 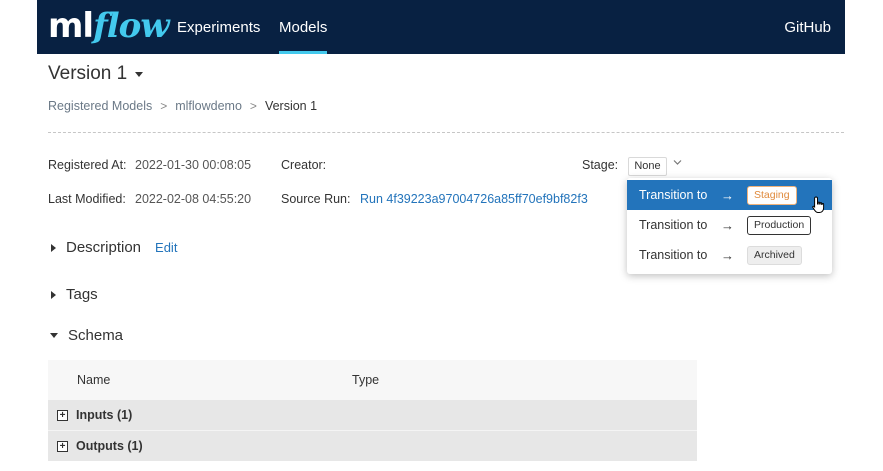 I want to click on transition-to-production: Transition to → Production, so click(x=729, y=225).